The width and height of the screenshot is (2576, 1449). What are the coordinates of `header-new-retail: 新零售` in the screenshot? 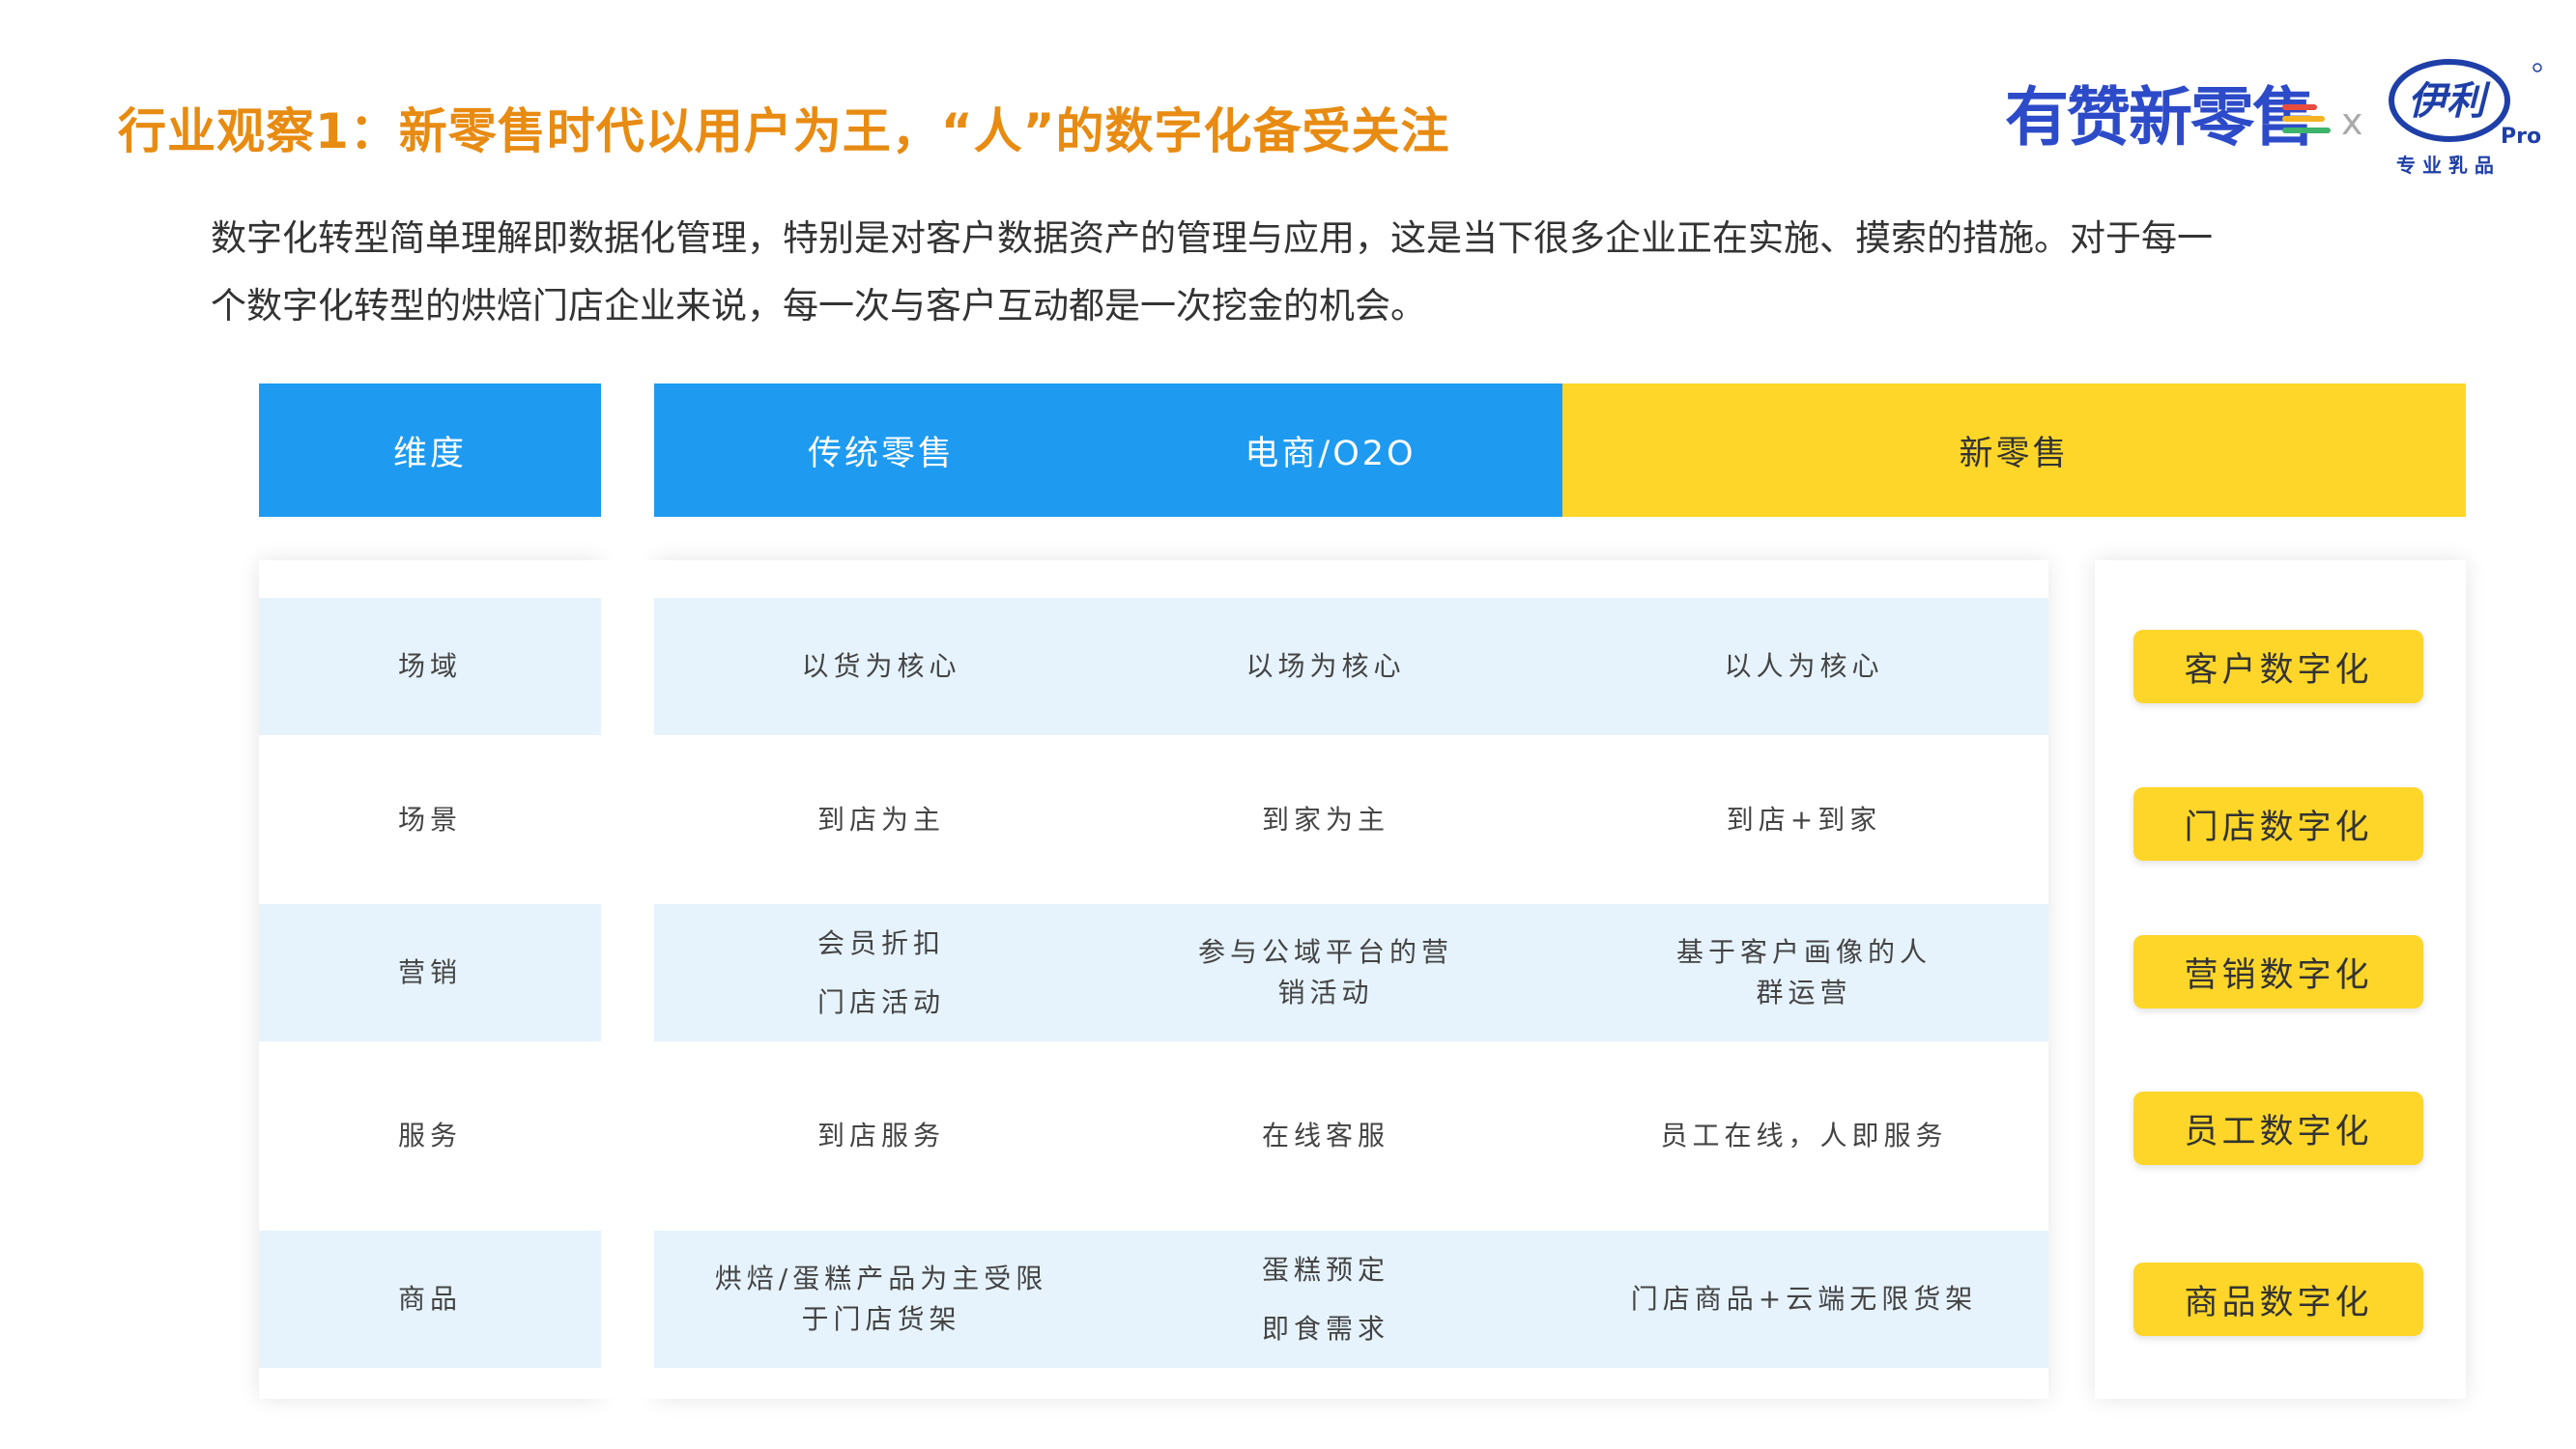 It's located at (2014, 450).